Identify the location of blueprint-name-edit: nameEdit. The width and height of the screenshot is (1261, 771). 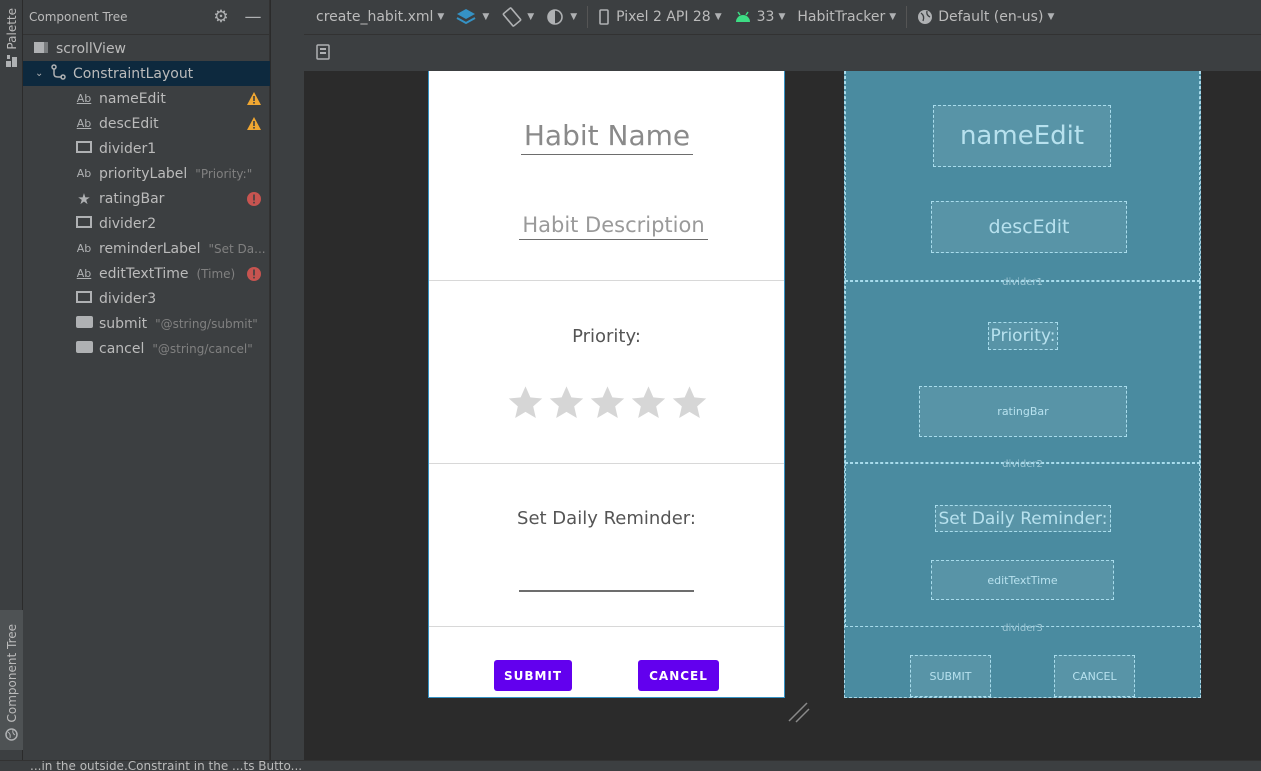
(1022, 136).